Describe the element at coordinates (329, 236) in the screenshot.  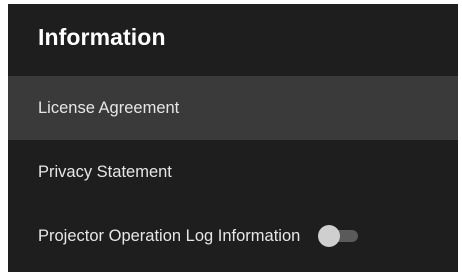
I see `toggle-thumb` at that location.